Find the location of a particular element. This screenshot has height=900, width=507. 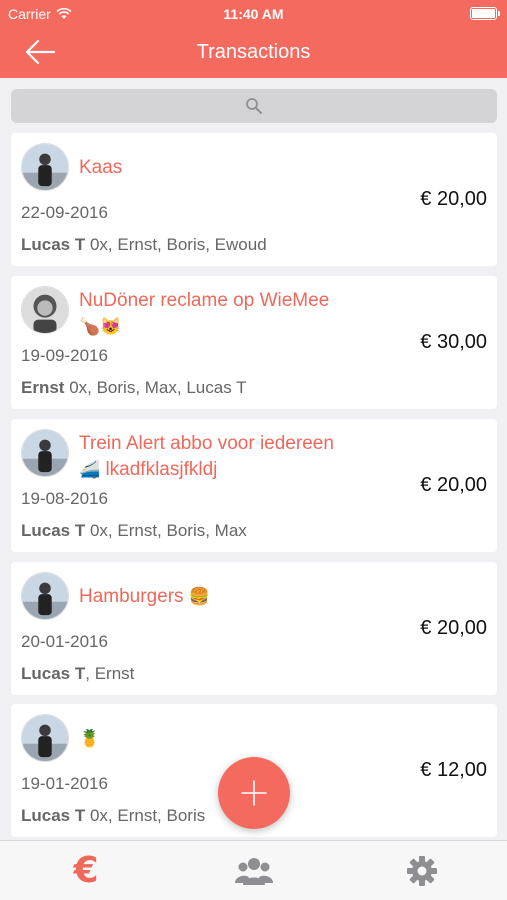

gear-icon is located at coordinates (422, 871).